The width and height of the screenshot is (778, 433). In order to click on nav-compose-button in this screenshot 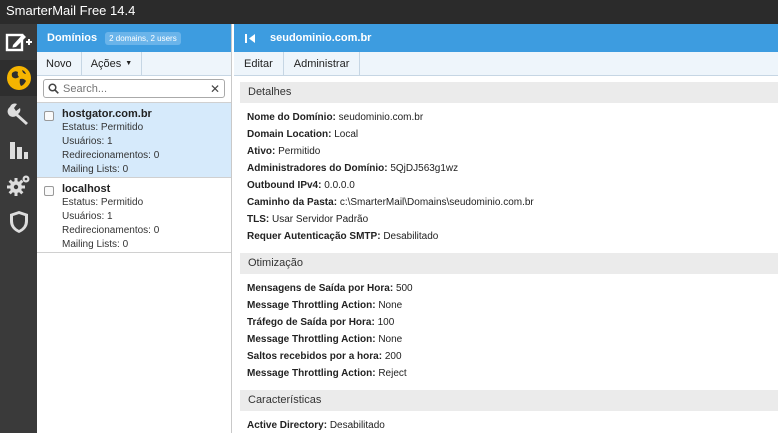, I will do `click(18, 42)`.